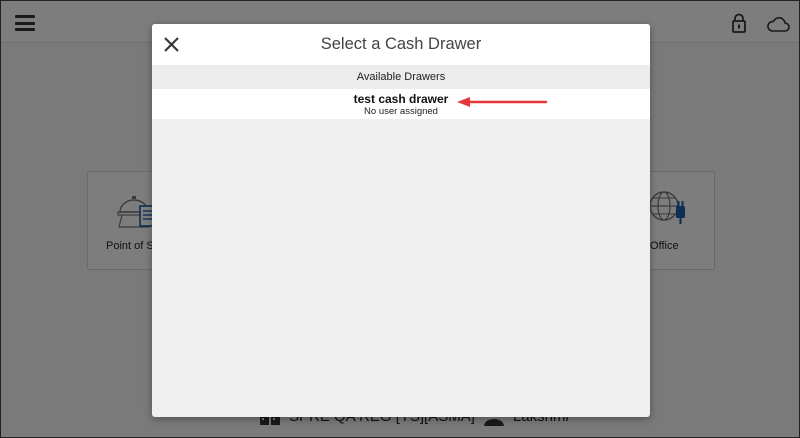 The width and height of the screenshot is (800, 438). I want to click on dialog-title: Select a Cash Drawer, so click(401, 44).